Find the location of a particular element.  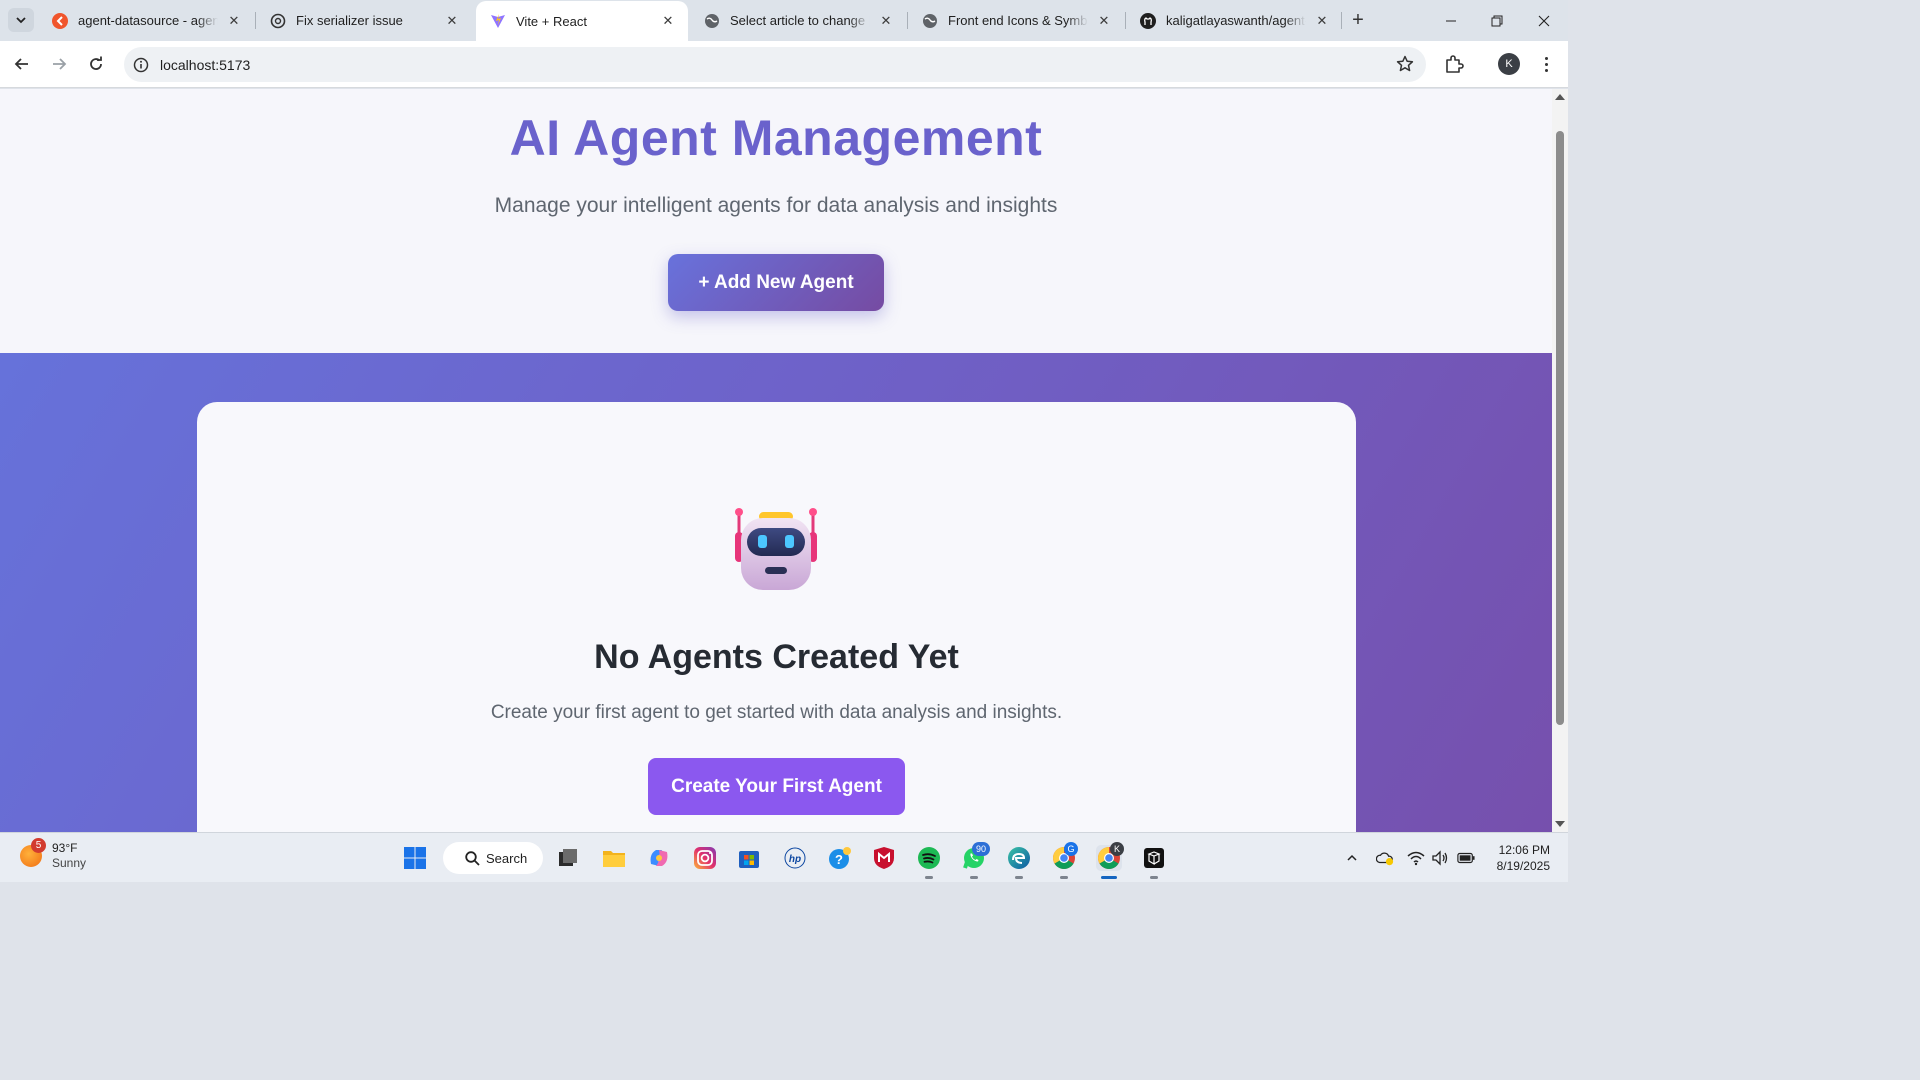

restore-icon is located at coordinates (1497, 20).